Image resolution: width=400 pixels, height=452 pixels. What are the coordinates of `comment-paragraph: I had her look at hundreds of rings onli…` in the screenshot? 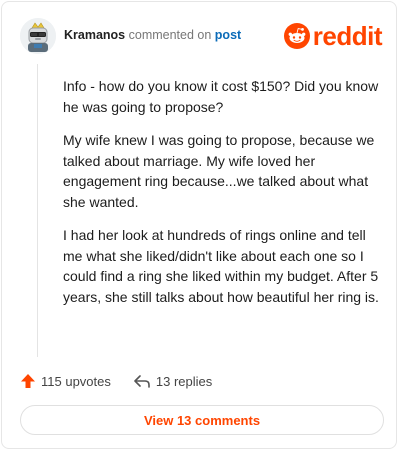 It's located at (221, 266).